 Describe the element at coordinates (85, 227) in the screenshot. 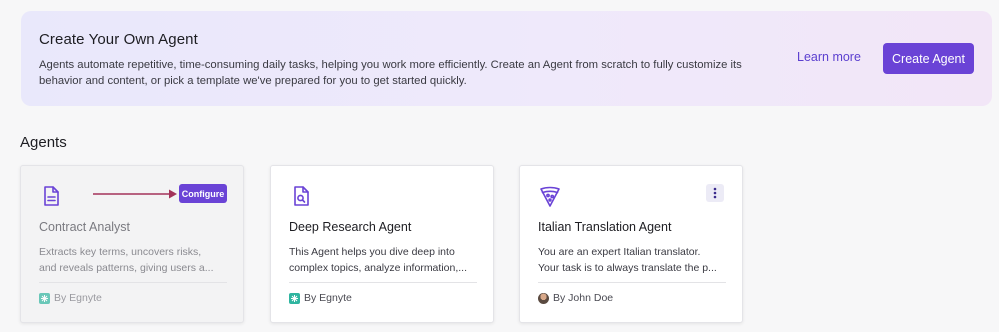

I see `card-title: Contract Analyst` at that location.